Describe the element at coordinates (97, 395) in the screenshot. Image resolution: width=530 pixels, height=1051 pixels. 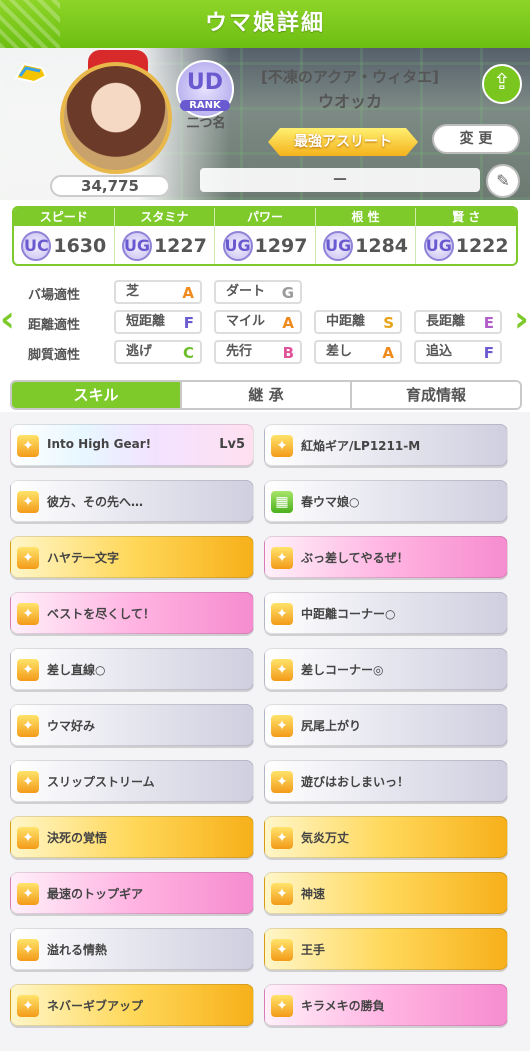
I see `tab-skills: スキル` at that location.